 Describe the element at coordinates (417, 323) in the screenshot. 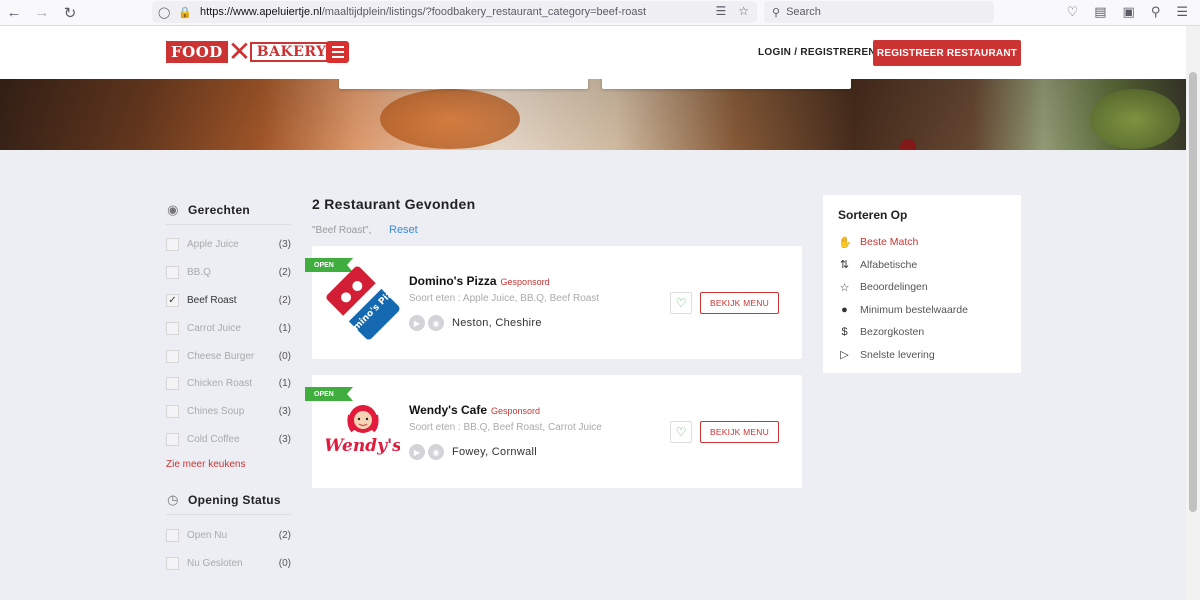

I see `delivery-icon: ▶` at that location.